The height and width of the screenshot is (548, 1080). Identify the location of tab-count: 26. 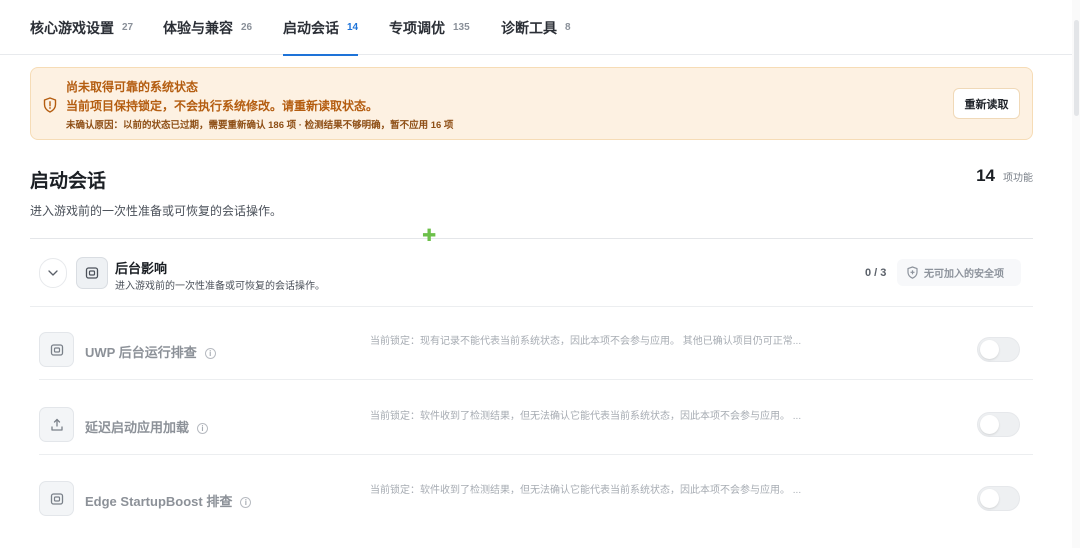
(247, 27).